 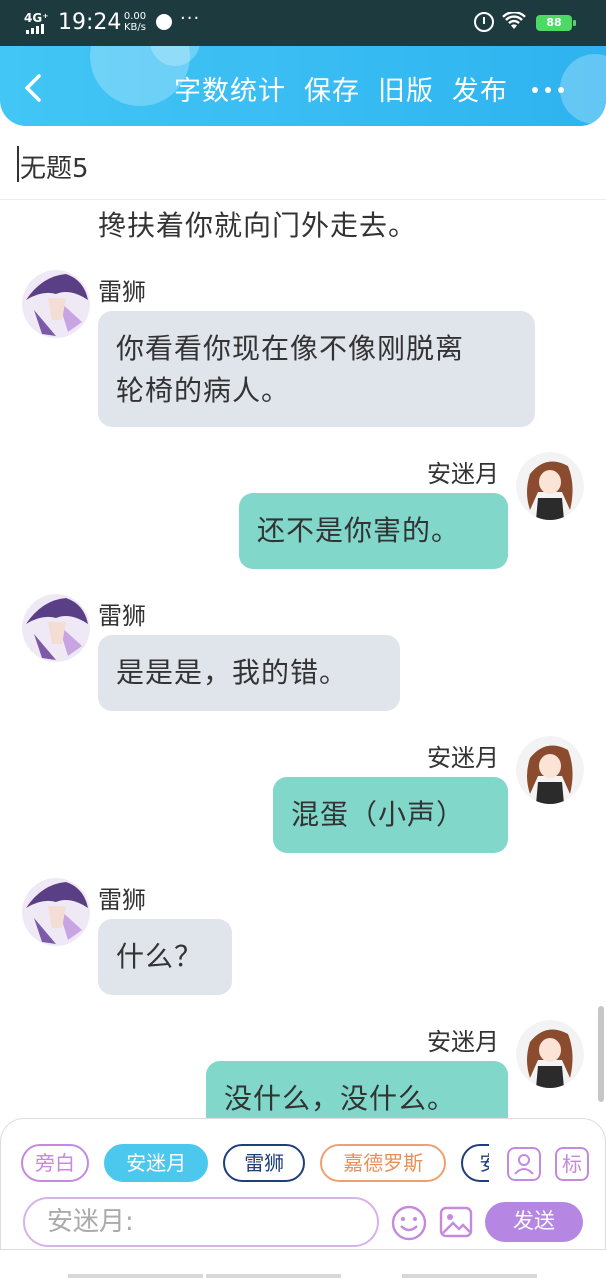 I want to click on message-bubble: 是是是，我的错。, so click(x=249, y=673).